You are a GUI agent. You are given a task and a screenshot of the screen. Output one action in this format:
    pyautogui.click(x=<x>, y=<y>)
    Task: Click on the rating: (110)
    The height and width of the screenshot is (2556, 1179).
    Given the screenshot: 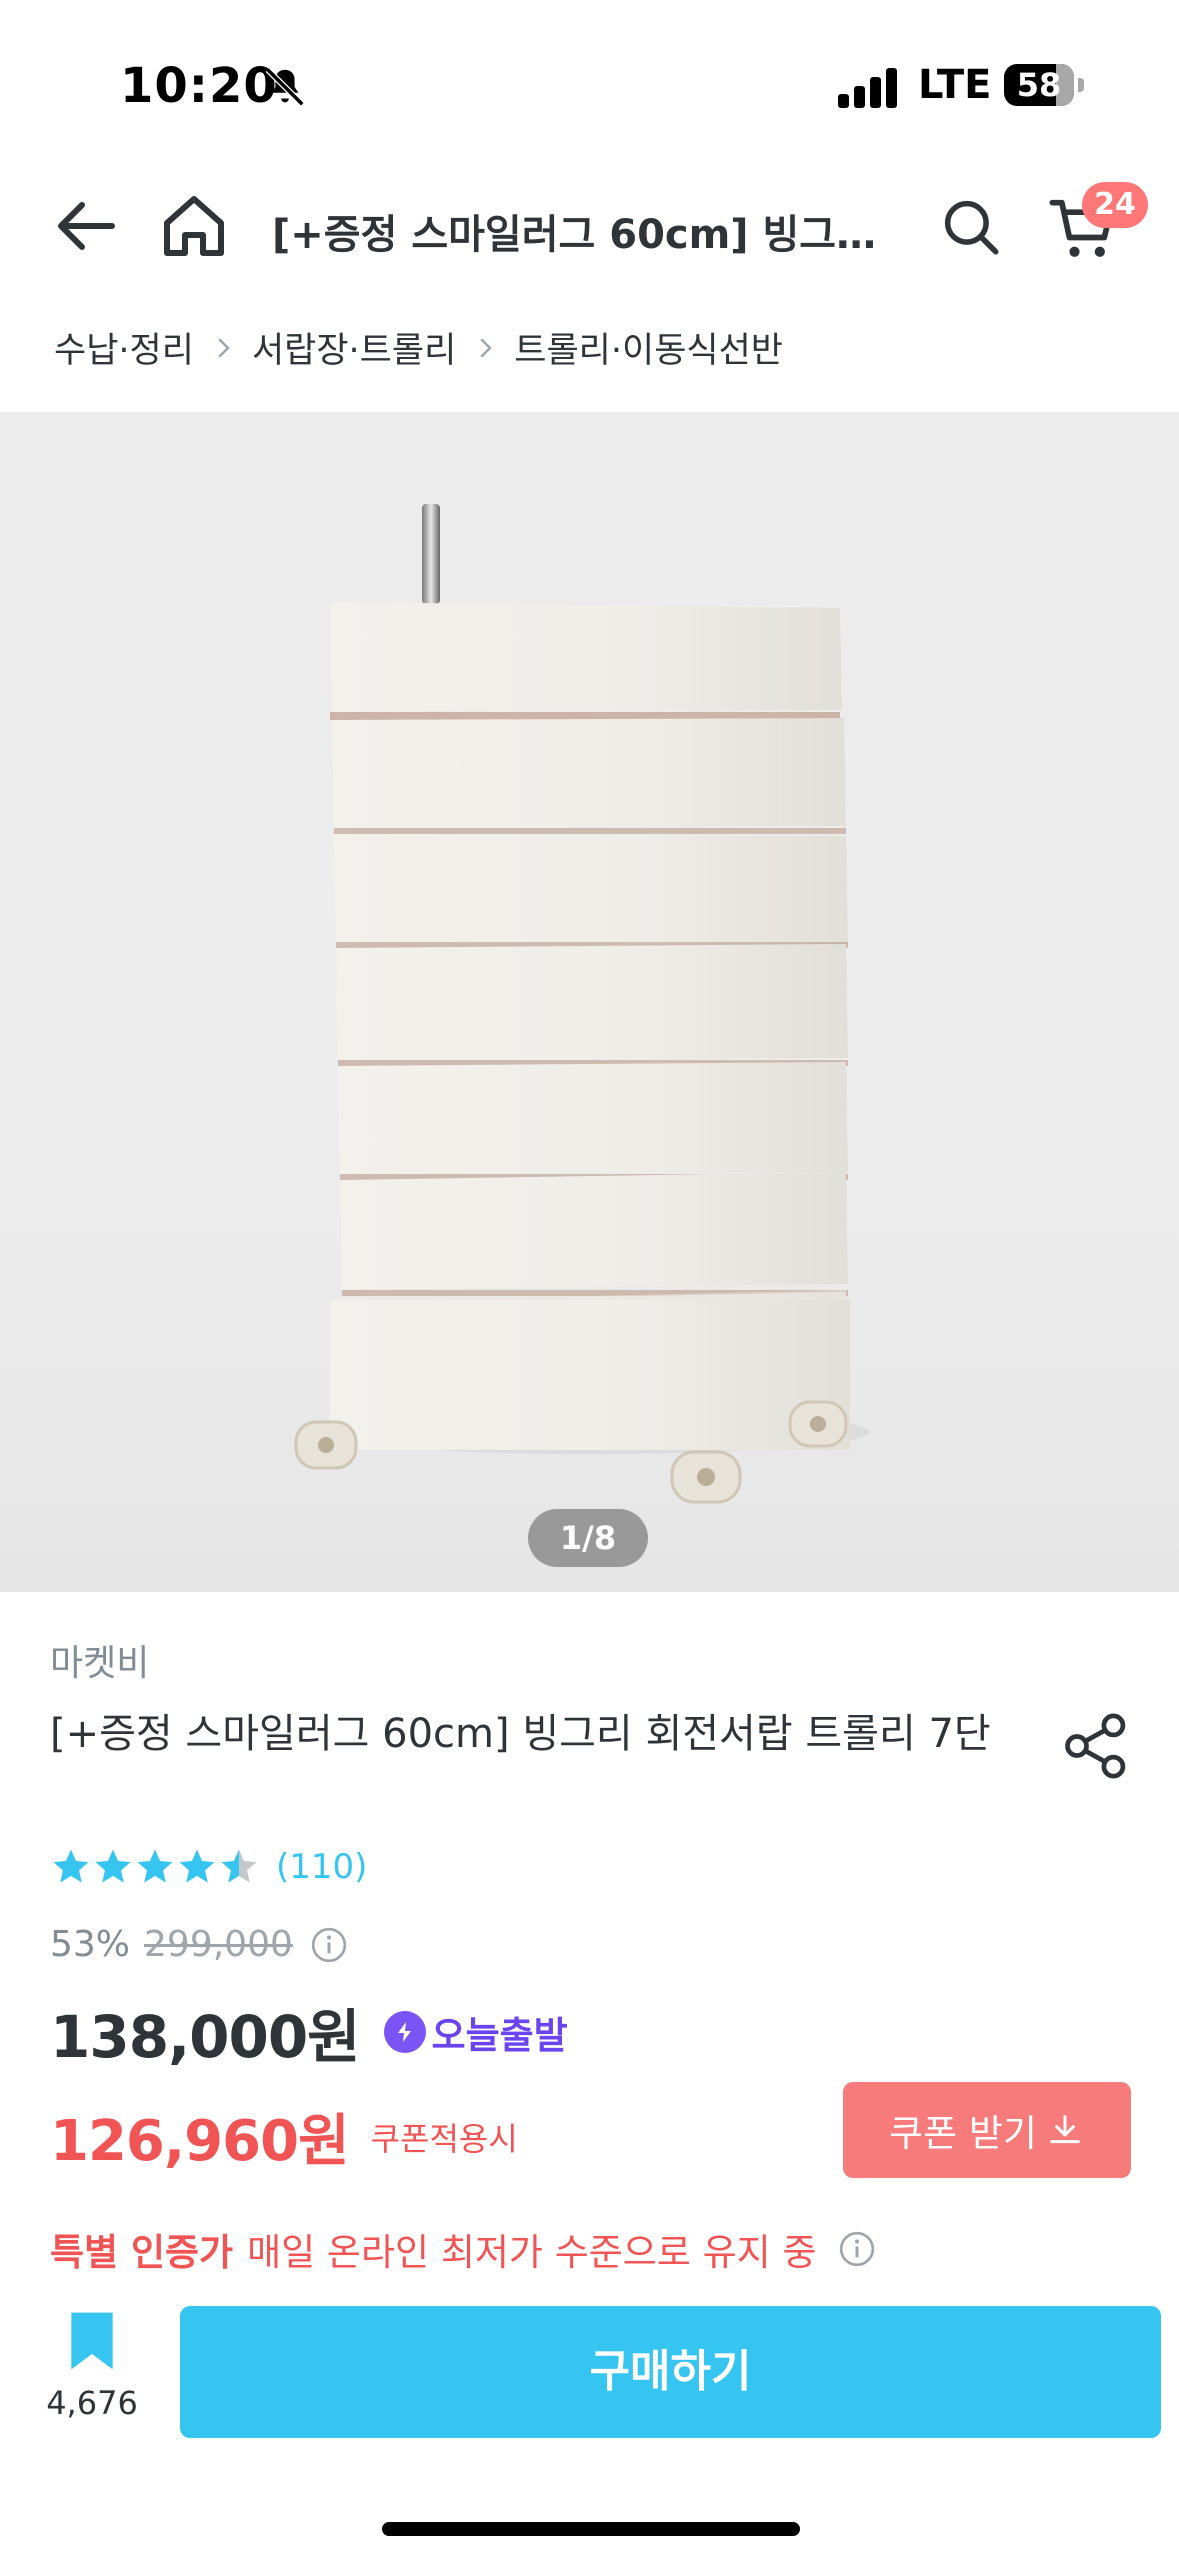 What is the action you would take?
    pyautogui.click(x=208, y=1867)
    